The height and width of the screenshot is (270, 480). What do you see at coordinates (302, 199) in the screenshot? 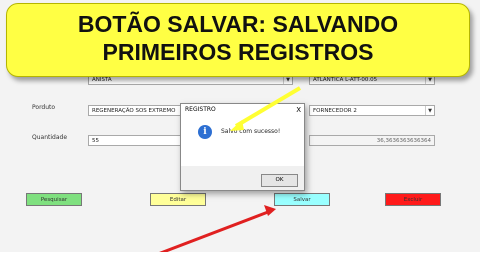
I see `salvar-button: Salvar` at bounding box center [302, 199].